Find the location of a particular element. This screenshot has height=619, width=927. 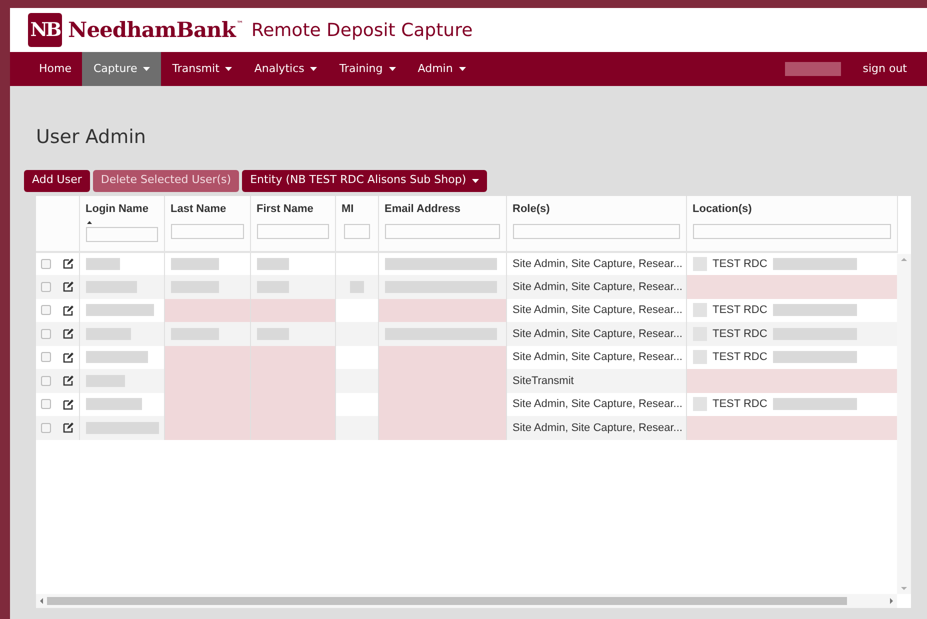

nav-item: Home is located at coordinates (55, 69).